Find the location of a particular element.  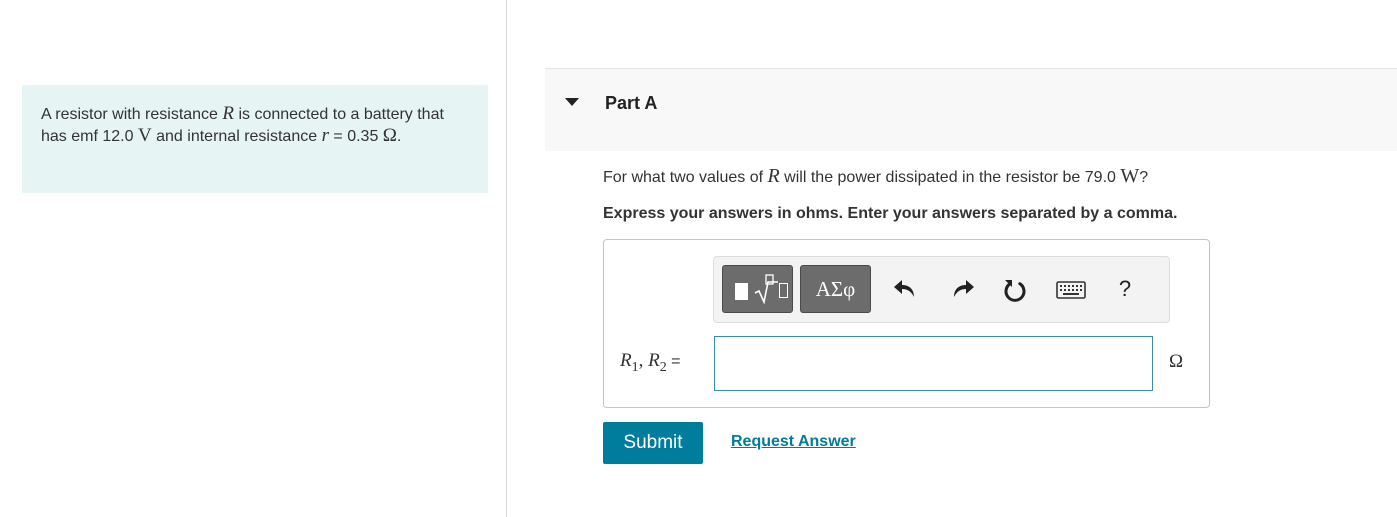

label-R1: R is located at coordinates (626, 360).